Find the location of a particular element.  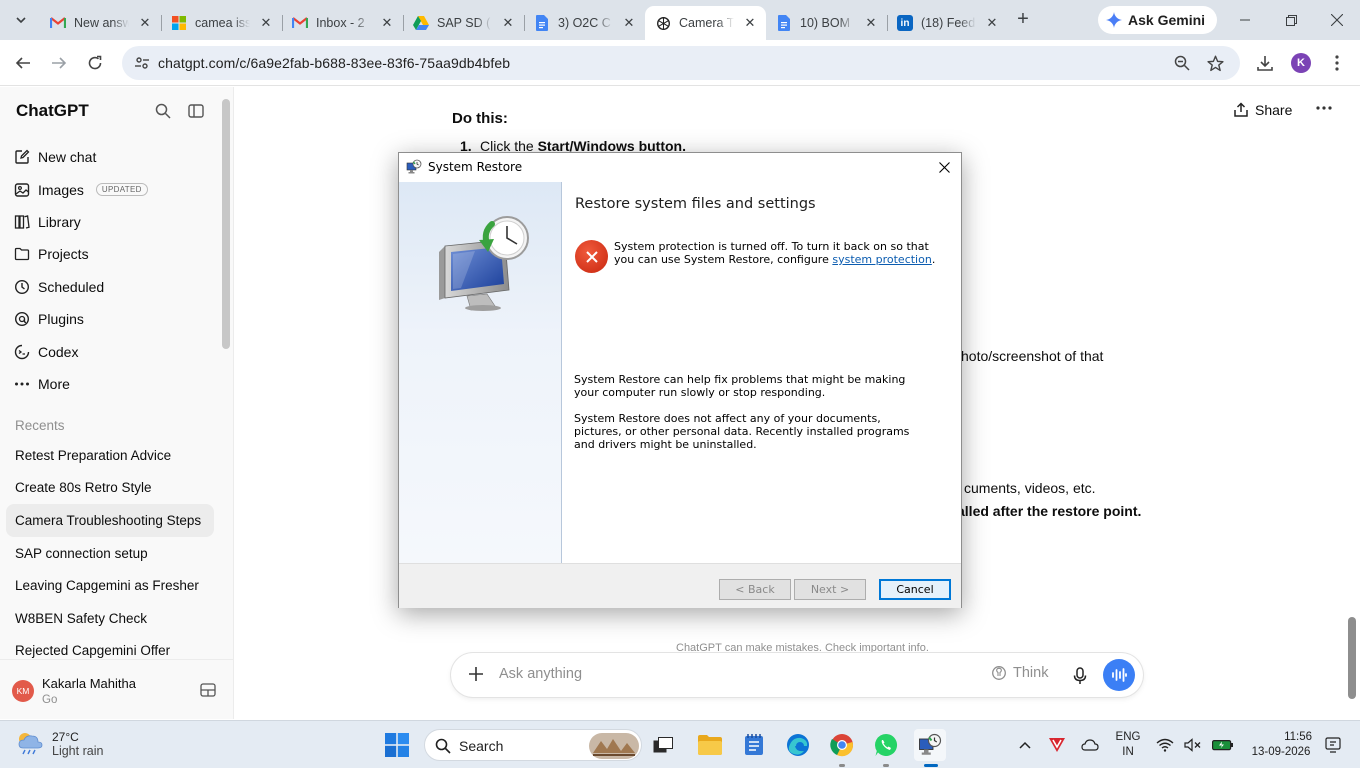

answer-text-fragment: cuments, videos, etc. is located at coordinates (1030, 488).